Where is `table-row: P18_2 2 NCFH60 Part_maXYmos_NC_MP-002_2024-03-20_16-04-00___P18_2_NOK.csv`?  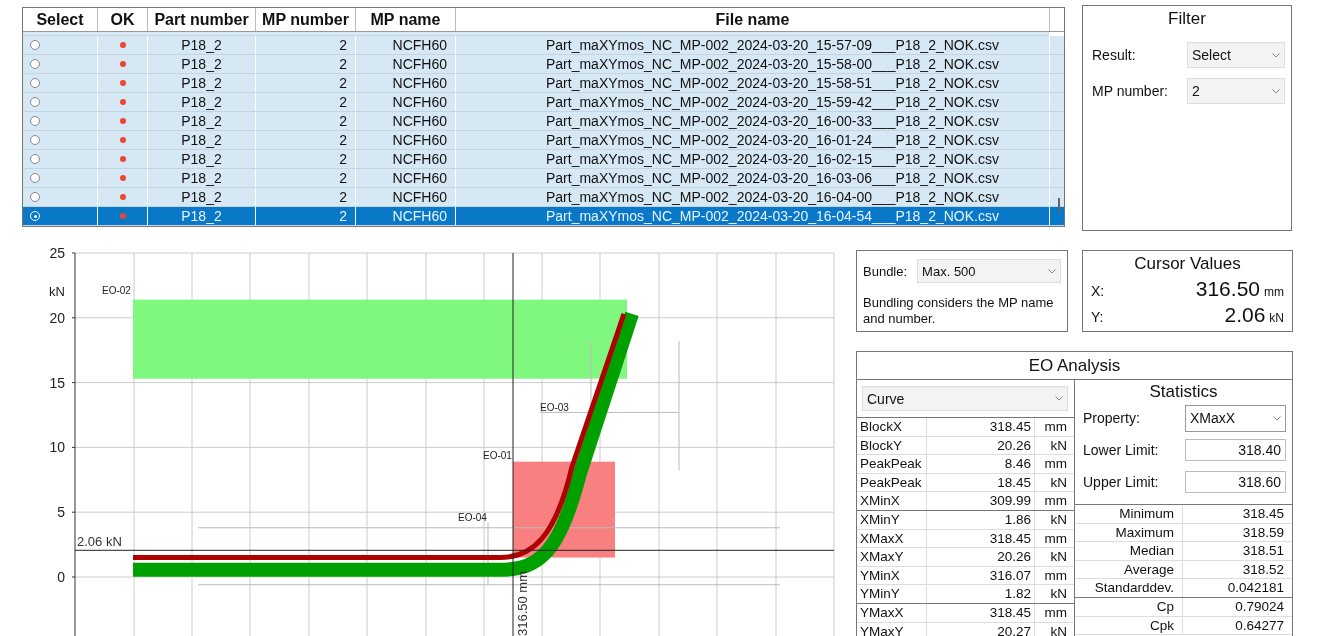
table-row: P18_2 2 NCFH60 Part_maXYmos_NC_MP-002_2024-03-20_16-04-00___P18_2_NOK.csv is located at coordinates (543, 197).